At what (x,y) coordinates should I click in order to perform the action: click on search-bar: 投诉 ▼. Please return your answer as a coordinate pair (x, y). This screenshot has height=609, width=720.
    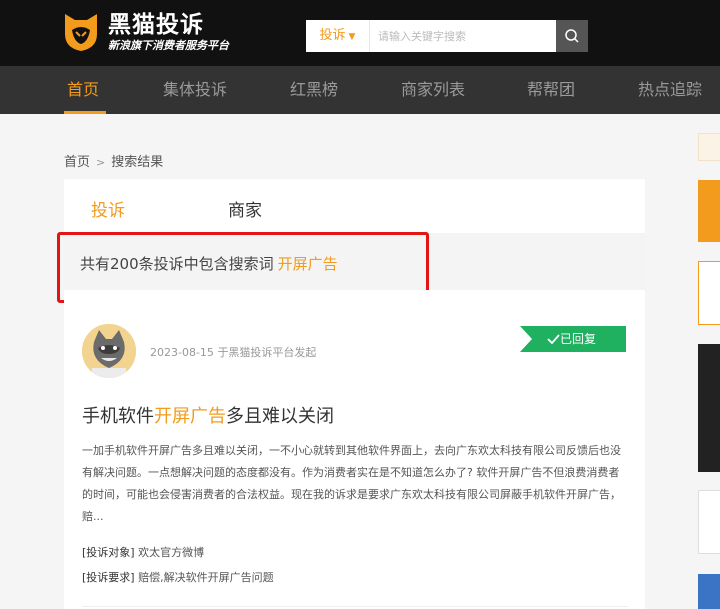
    Looking at the image, I should click on (447, 36).